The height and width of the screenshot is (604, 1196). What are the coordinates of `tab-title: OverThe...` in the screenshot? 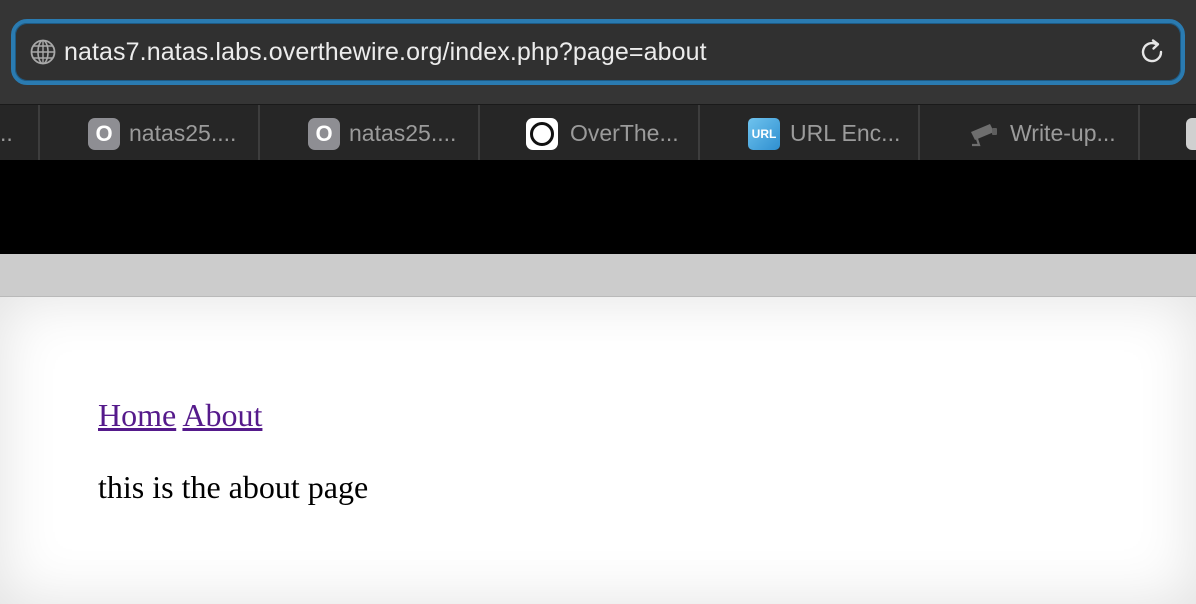 It's located at (624, 133).